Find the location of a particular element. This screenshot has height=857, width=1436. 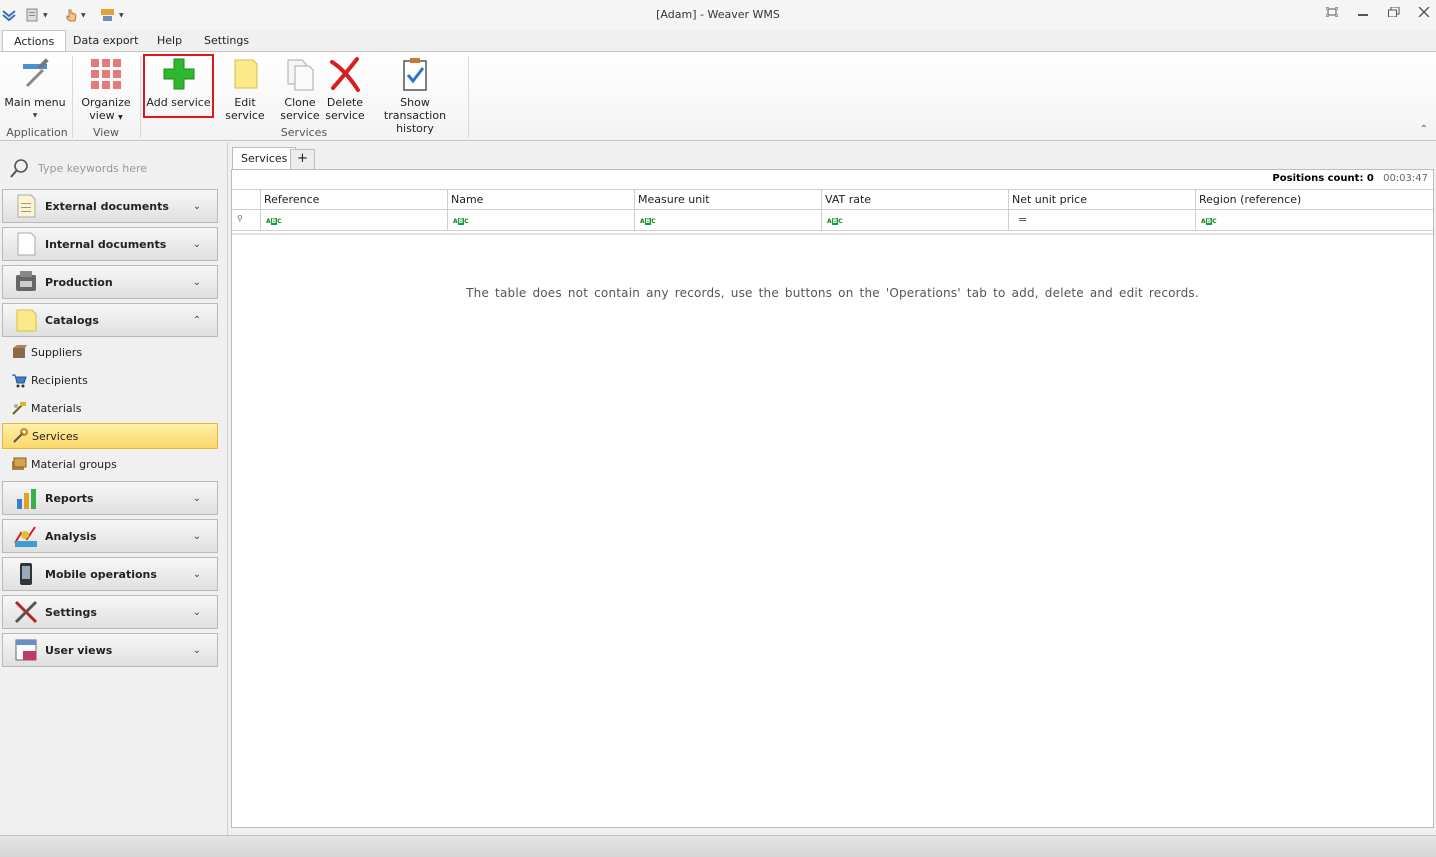

sidebar-search: Type keywords here is located at coordinates (113, 168).